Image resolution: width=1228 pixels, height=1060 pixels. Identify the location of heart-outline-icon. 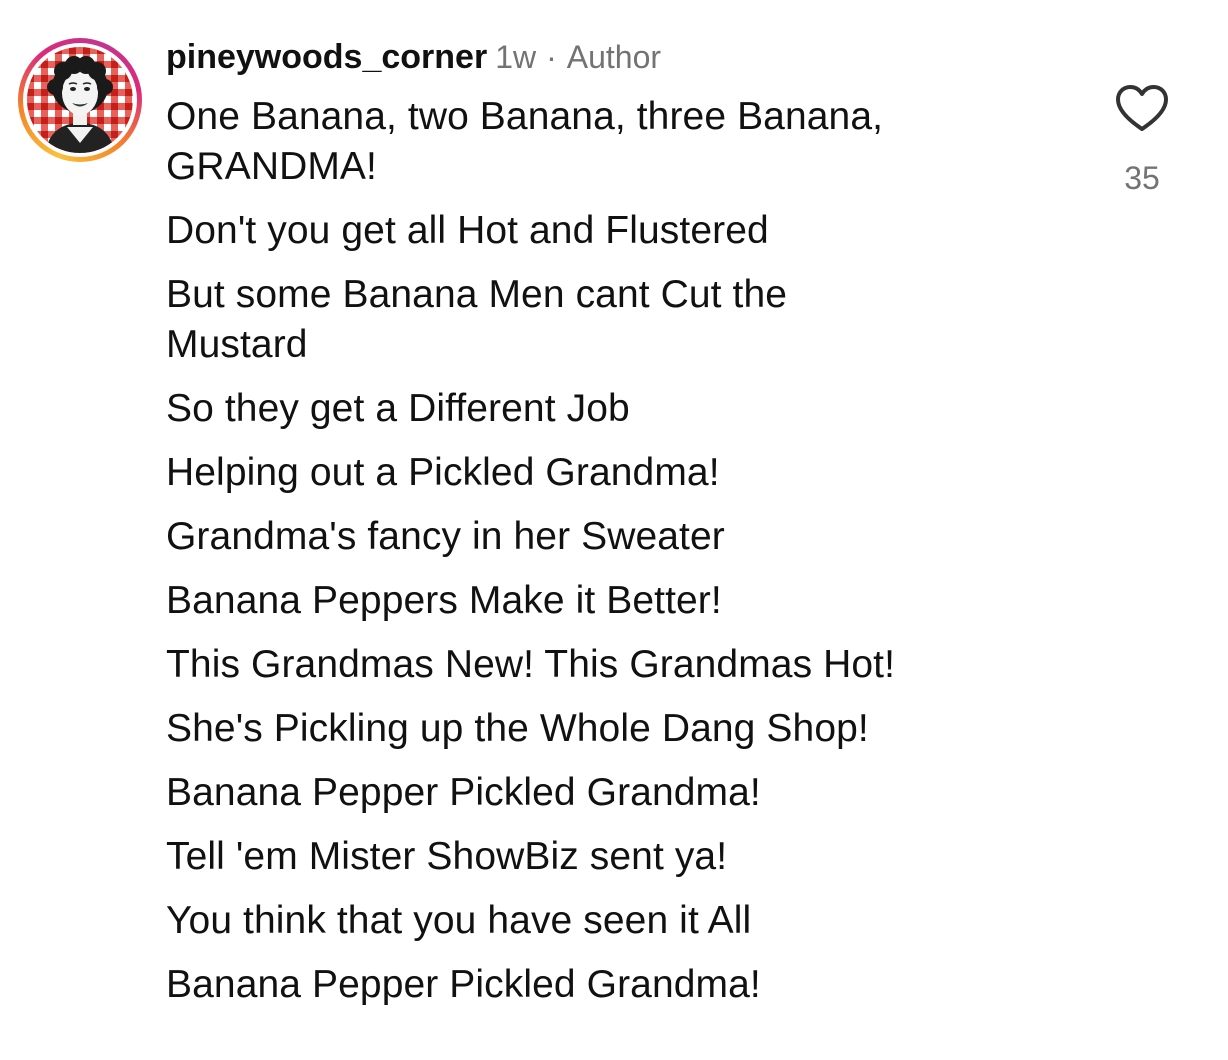
(1142, 108).